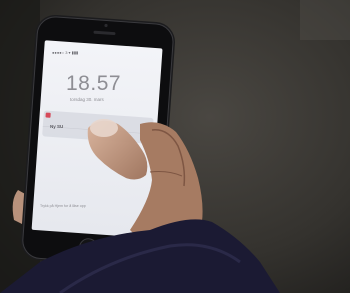 Image resolution: width=350 pixels, height=293 pixels. Describe the element at coordinates (57, 126) in the screenshot. I see `notification-title: Ny SU` at that location.